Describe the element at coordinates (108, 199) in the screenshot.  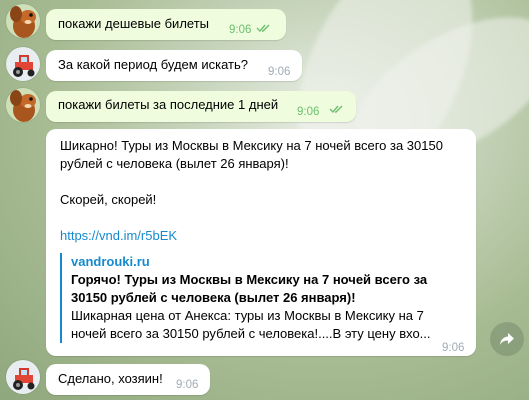
I see `message-text-line: Скорей, скорей!` at that location.